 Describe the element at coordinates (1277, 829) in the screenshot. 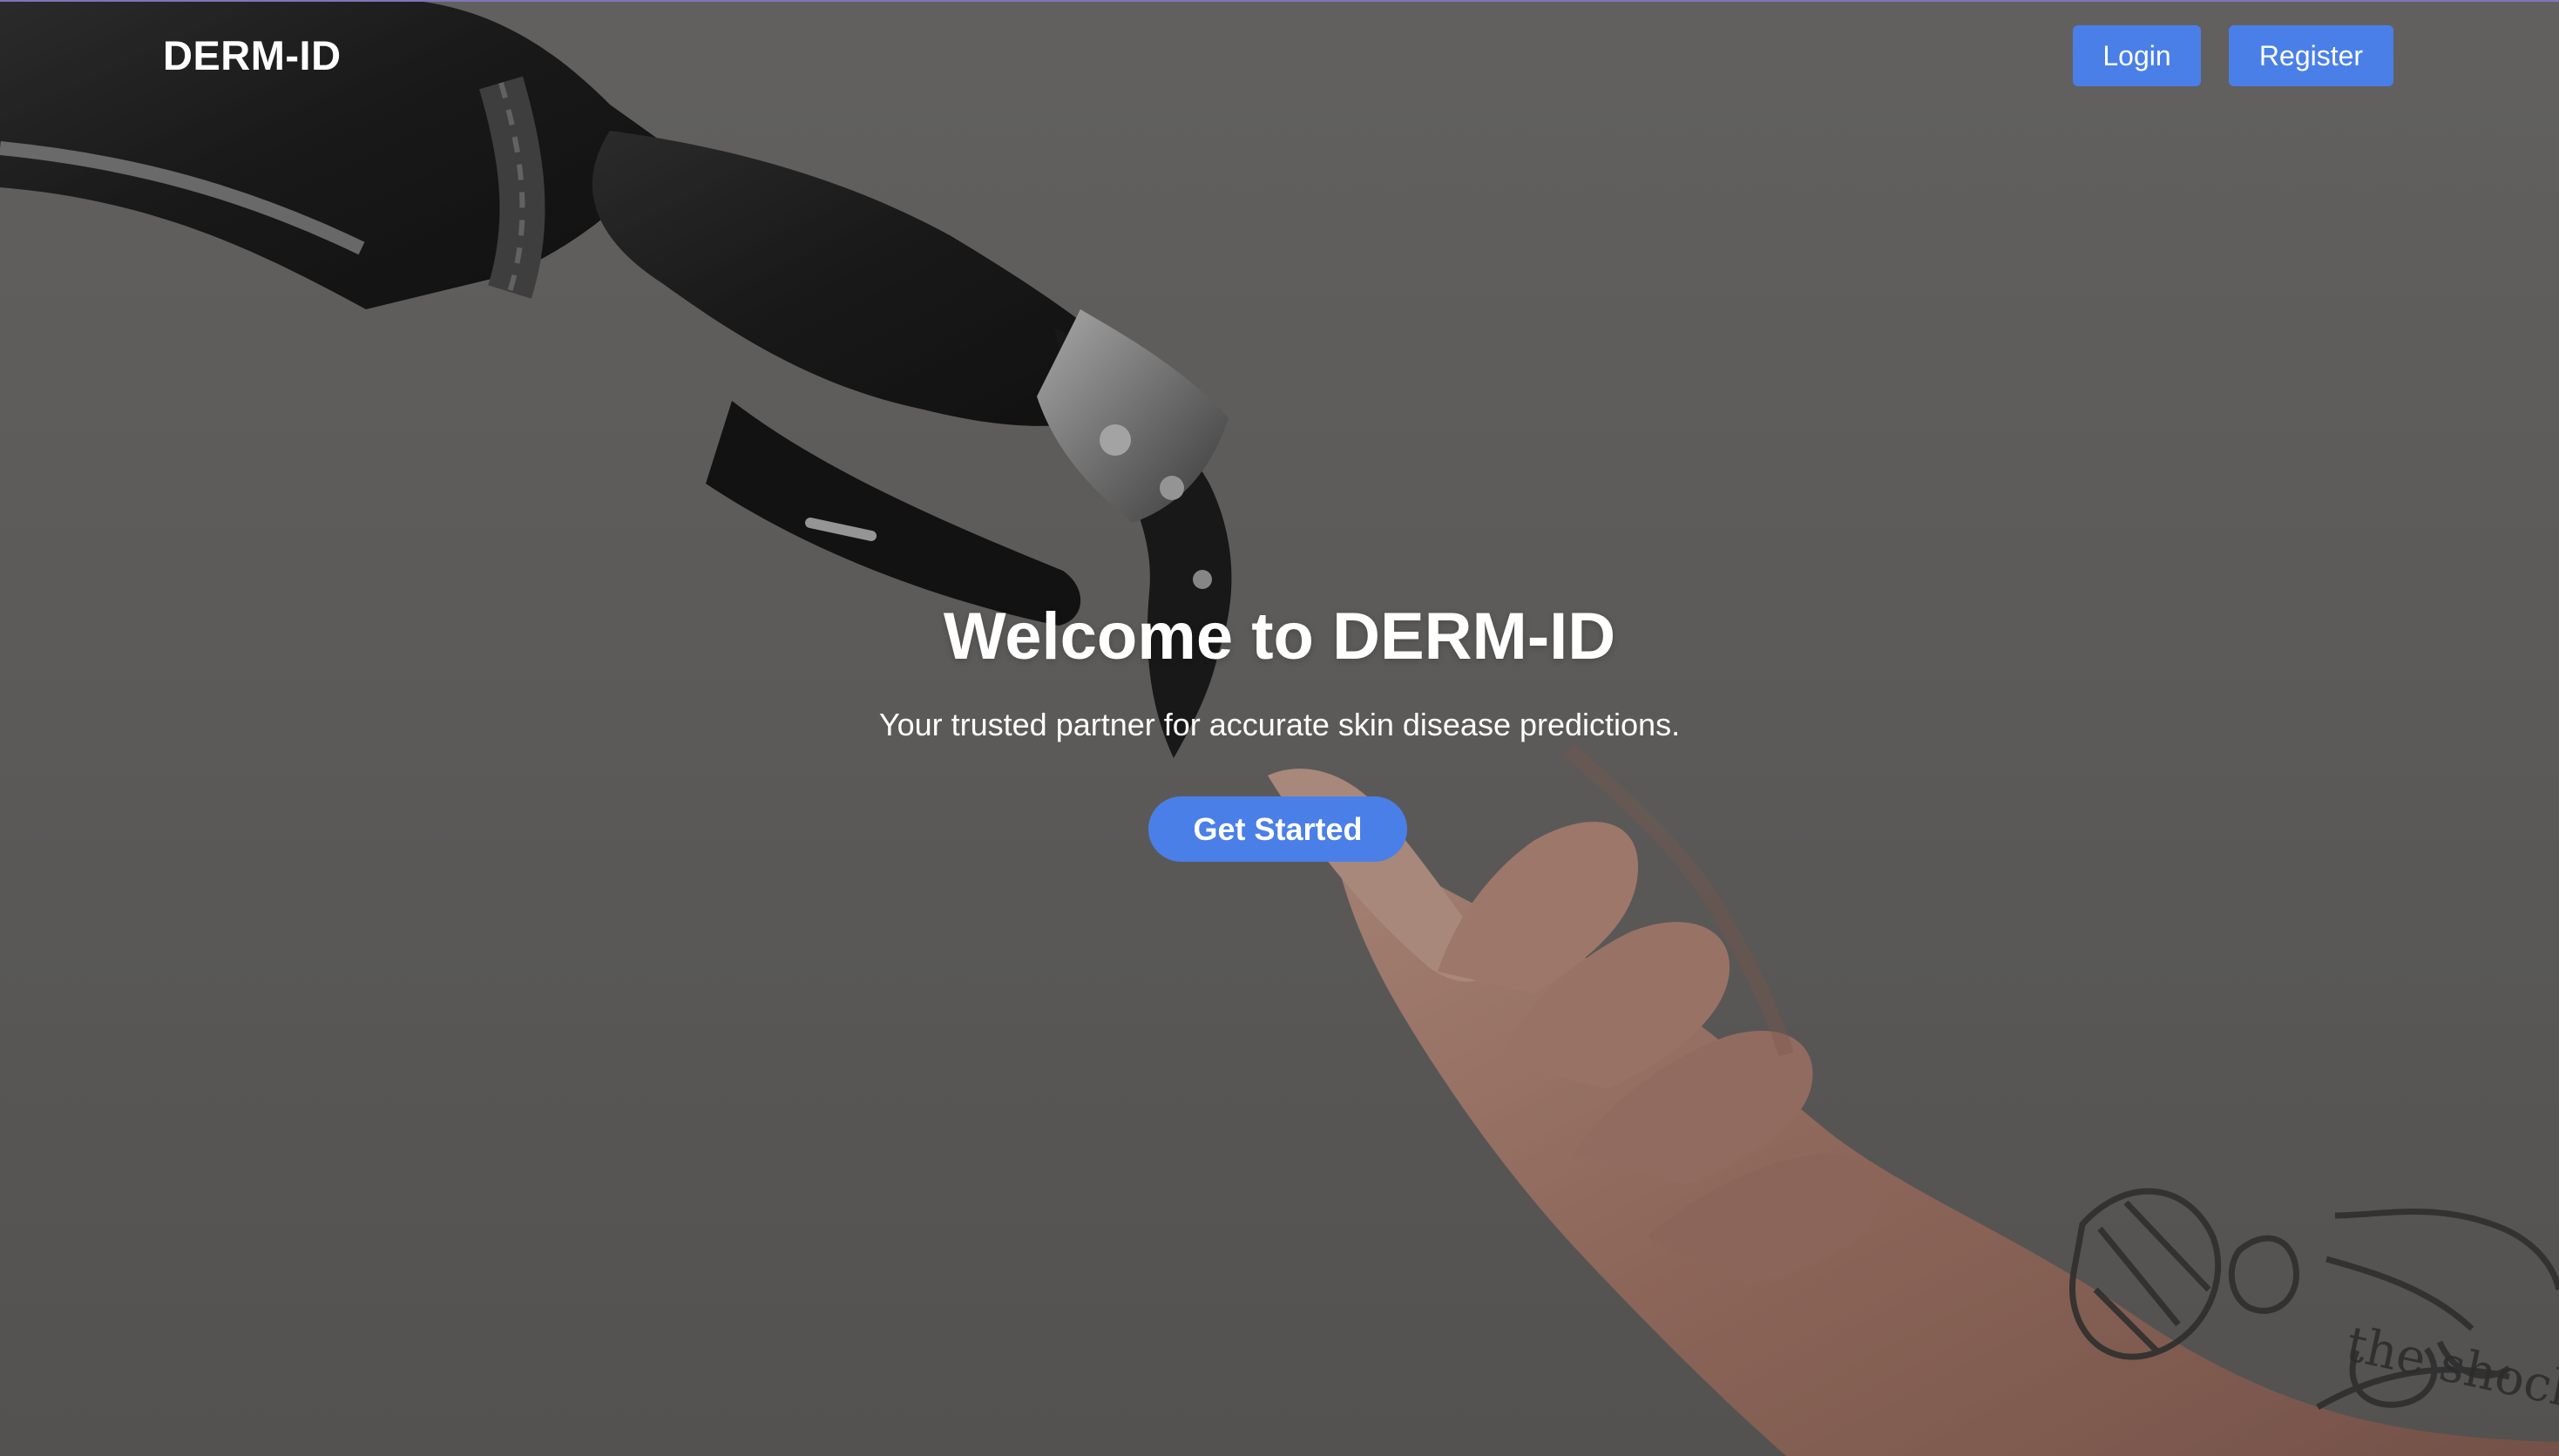

I see `get-started-button: Get Started` at that location.